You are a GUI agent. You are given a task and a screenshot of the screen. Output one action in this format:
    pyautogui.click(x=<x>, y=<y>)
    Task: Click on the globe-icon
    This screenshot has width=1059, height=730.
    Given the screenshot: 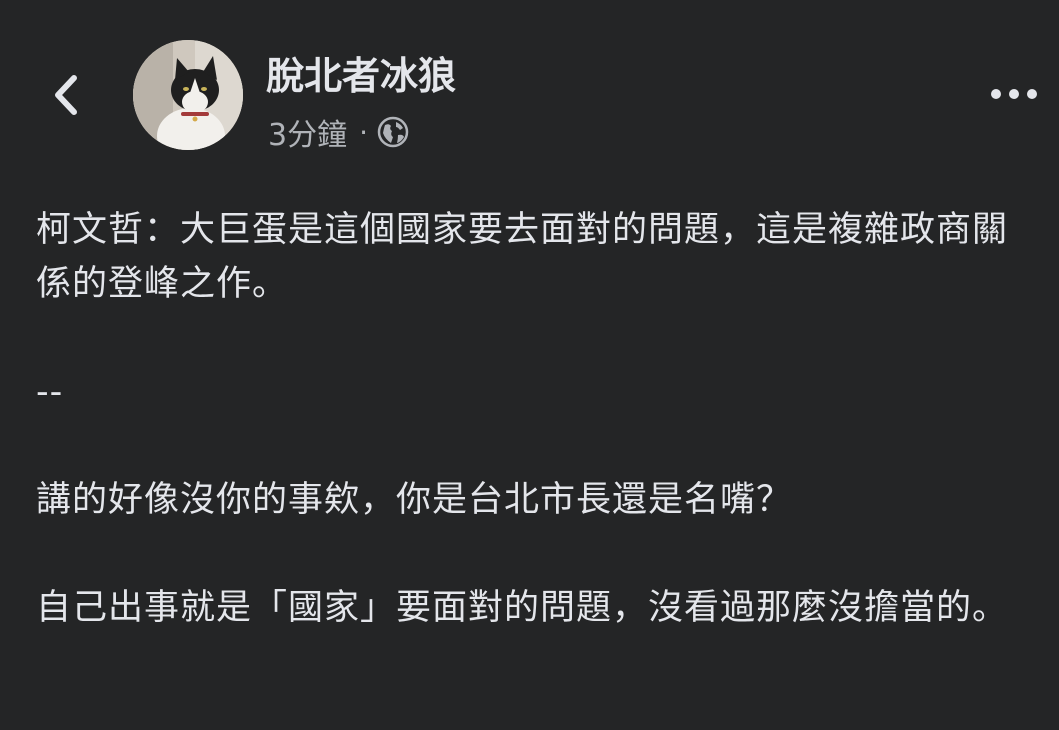 What is the action you would take?
    pyautogui.click(x=393, y=132)
    